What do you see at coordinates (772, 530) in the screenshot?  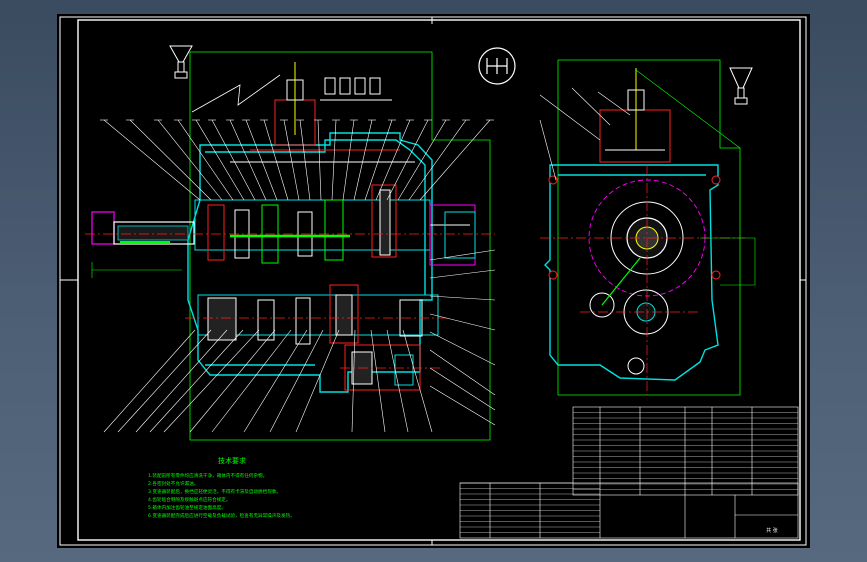 I see `sheet-mark: 共 张` at bounding box center [772, 530].